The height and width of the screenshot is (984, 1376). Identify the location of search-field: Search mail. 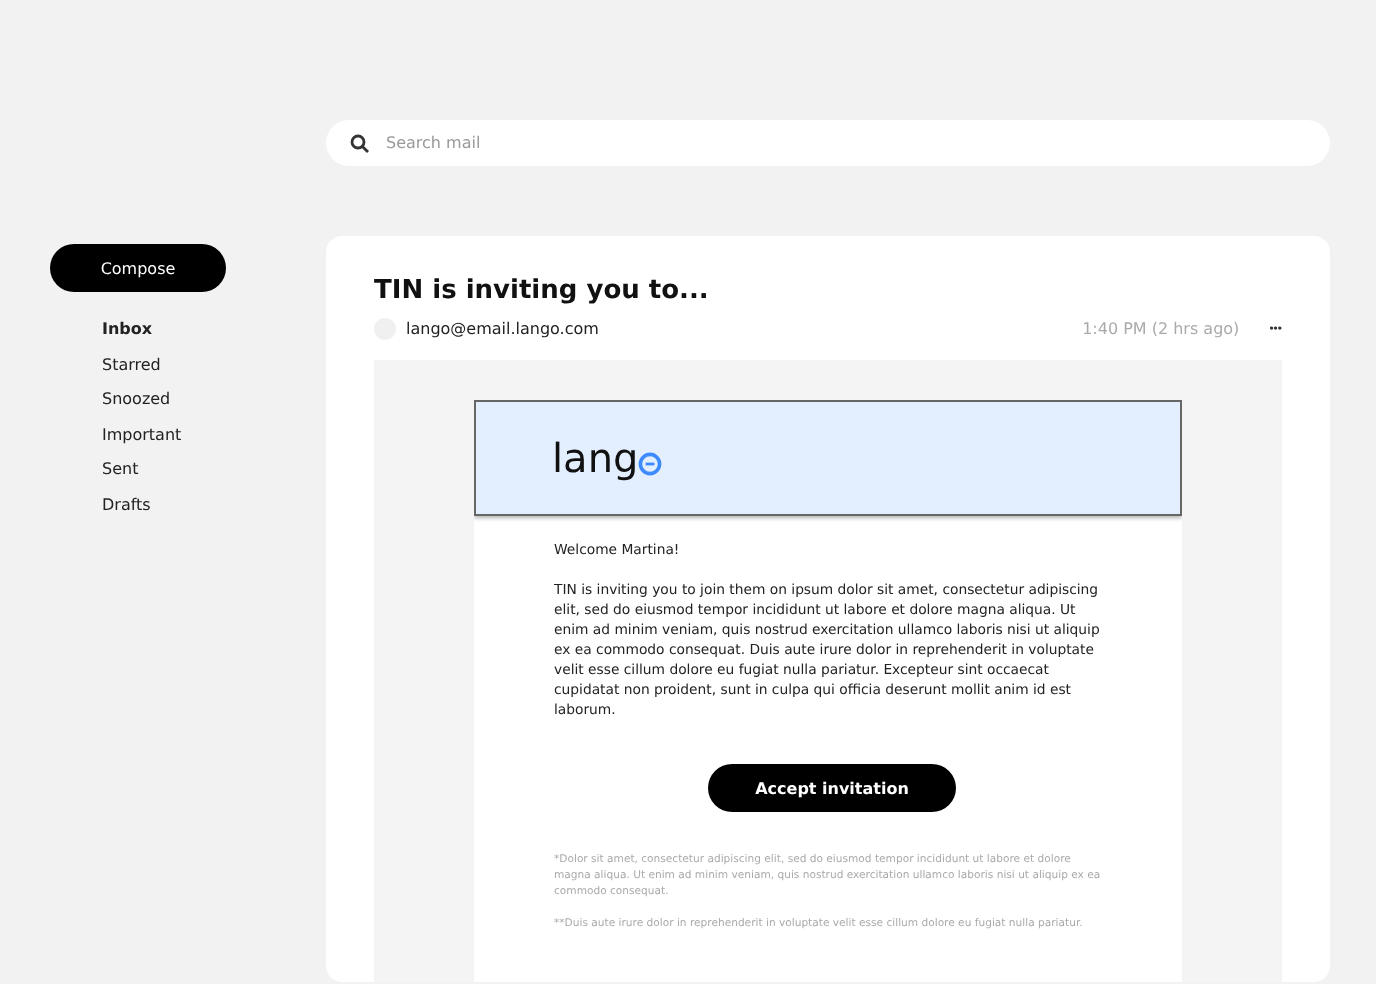
(828, 143).